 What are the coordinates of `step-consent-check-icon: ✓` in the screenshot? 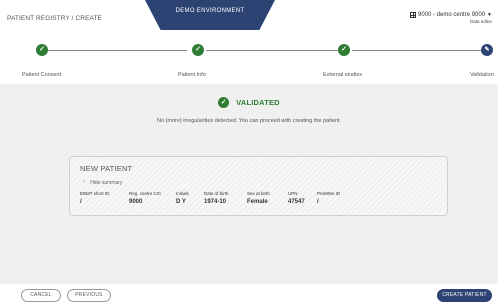 It's located at (42, 50).